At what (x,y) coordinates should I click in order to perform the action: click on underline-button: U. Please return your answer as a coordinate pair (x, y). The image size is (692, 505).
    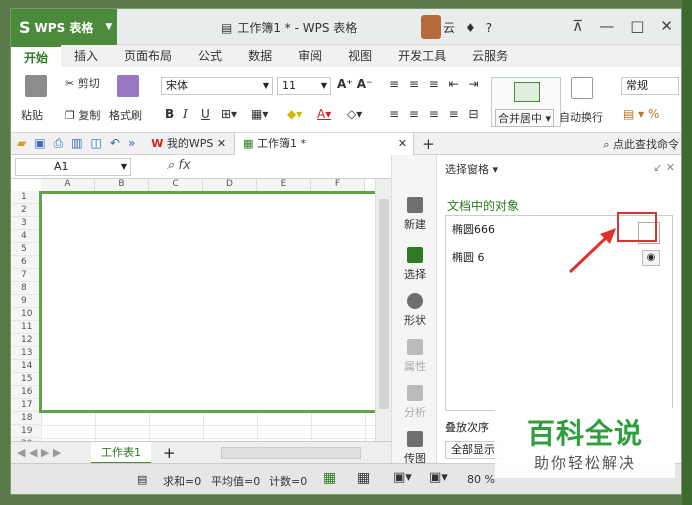
    Looking at the image, I should click on (205, 114).